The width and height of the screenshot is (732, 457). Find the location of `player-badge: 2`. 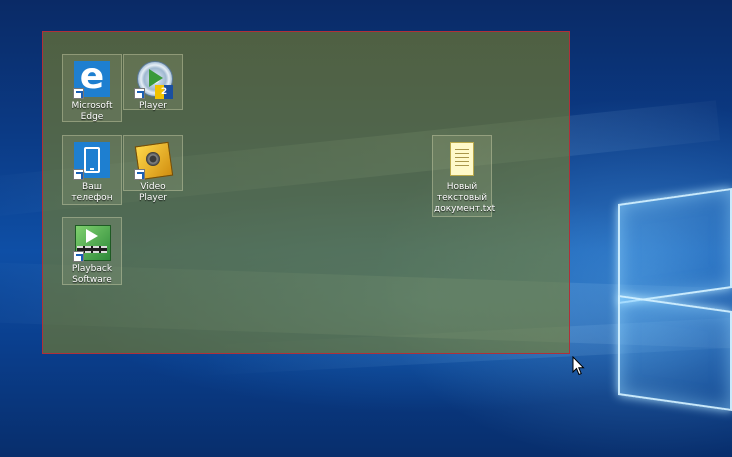

player-badge: 2 is located at coordinates (164, 92).